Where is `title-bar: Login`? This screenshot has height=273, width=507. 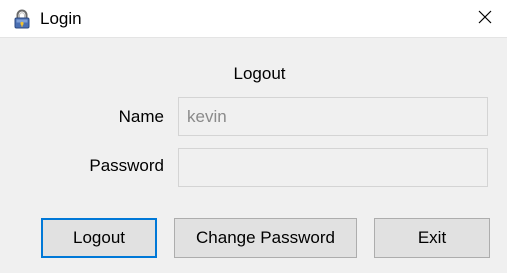 title-bar: Login is located at coordinates (253, 19).